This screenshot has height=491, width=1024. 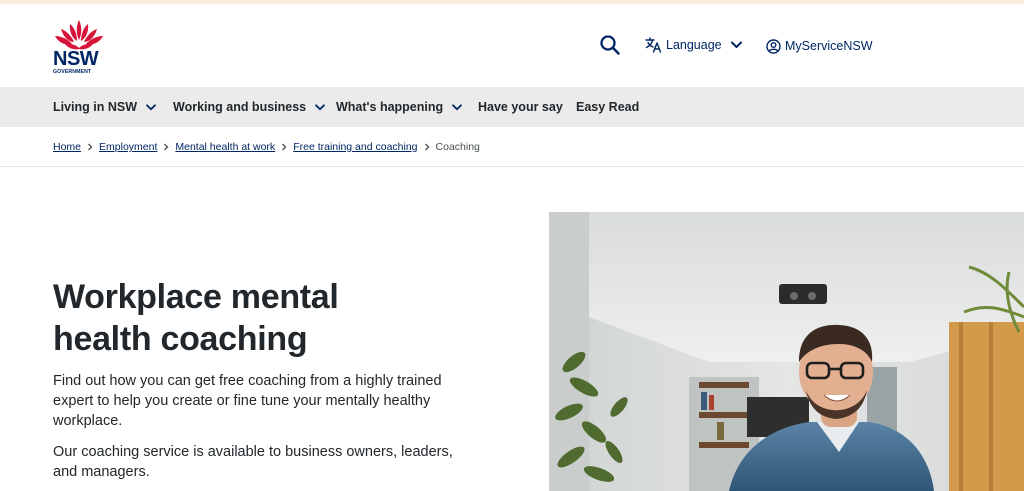 What do you see at coordinates (240, 107) in the screenshot?
I see `nav-item-label: Working and business` at bounding box center [240, 107].